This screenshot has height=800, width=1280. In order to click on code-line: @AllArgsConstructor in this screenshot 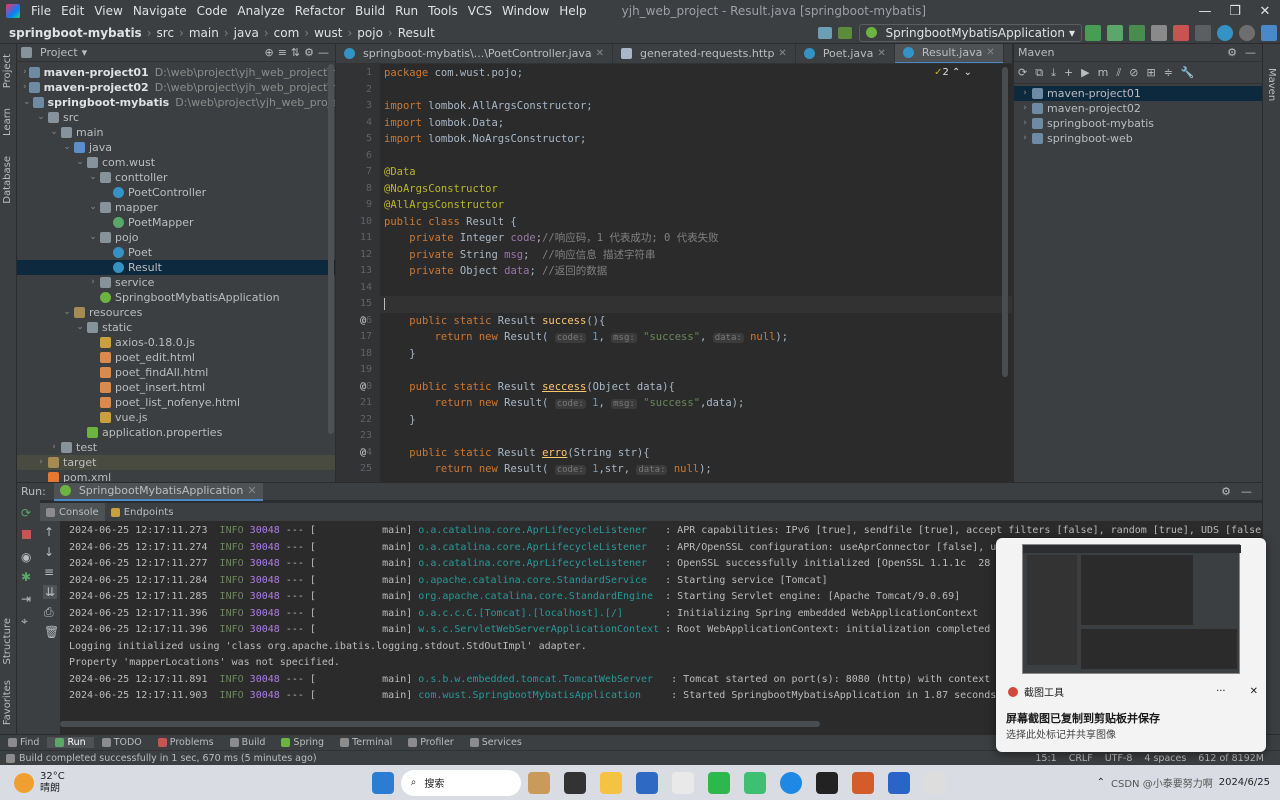, I will do `click(696, 205)`.